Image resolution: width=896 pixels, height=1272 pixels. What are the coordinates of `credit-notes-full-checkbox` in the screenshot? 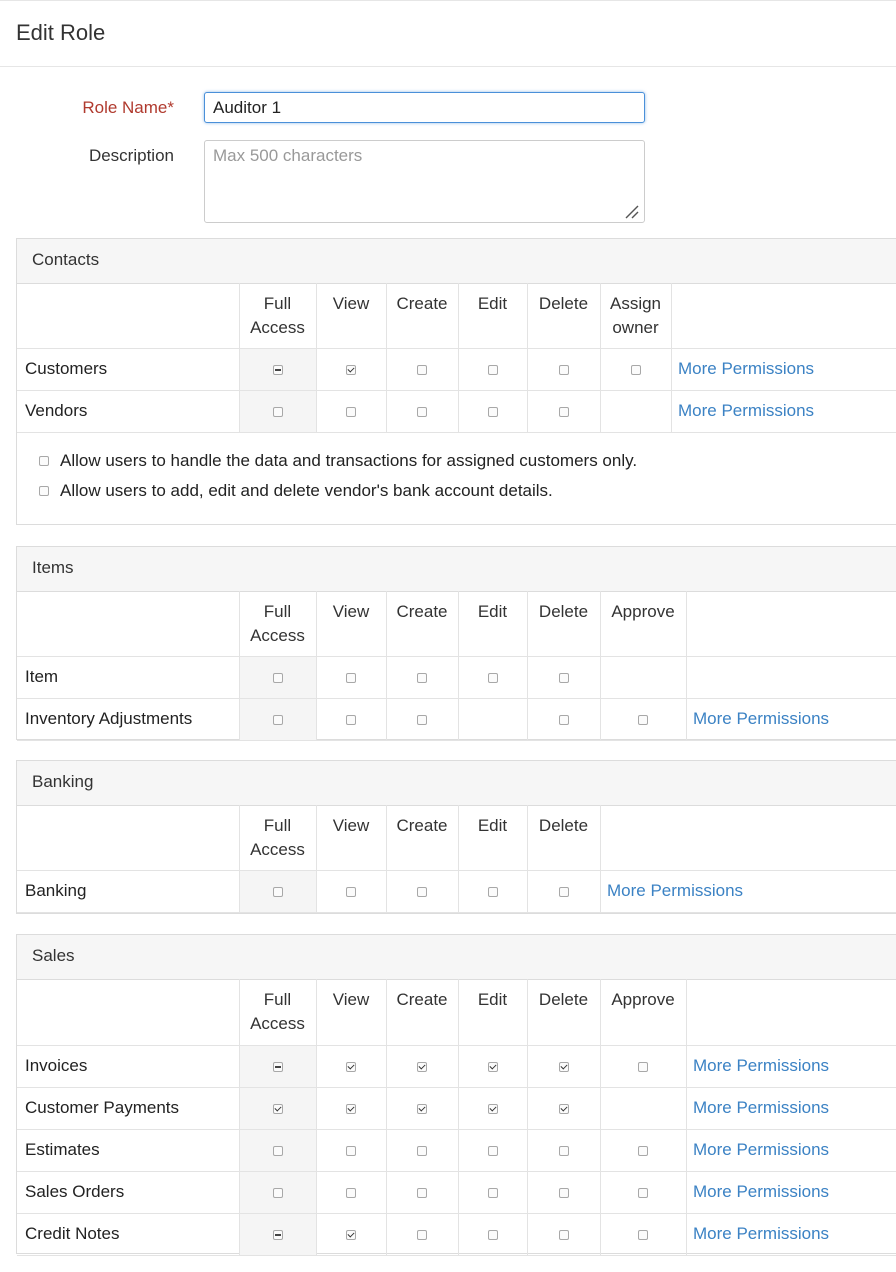 It's located at (278, 1235).